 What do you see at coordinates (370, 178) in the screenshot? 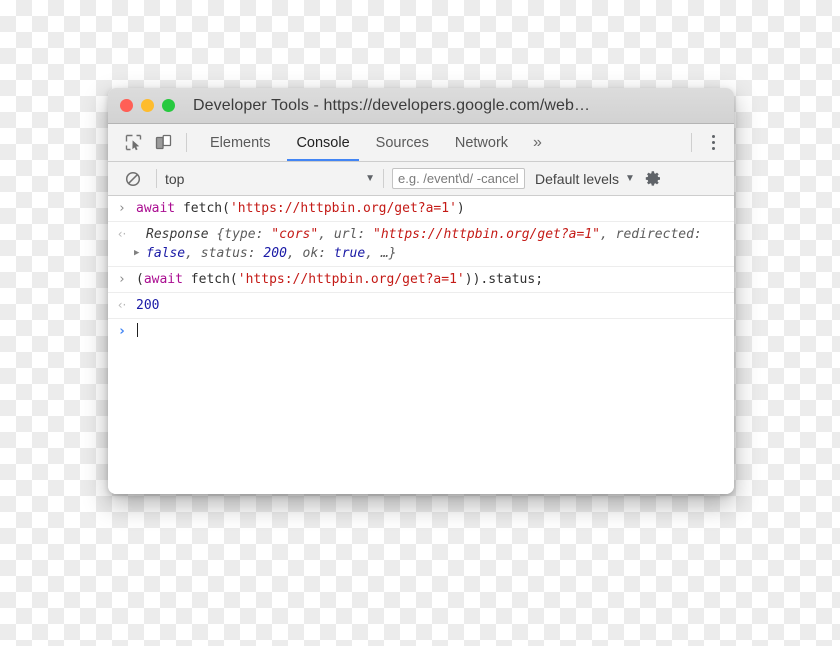
I see `chevron-down-icon: ▼` at bounding box center [370, 178].